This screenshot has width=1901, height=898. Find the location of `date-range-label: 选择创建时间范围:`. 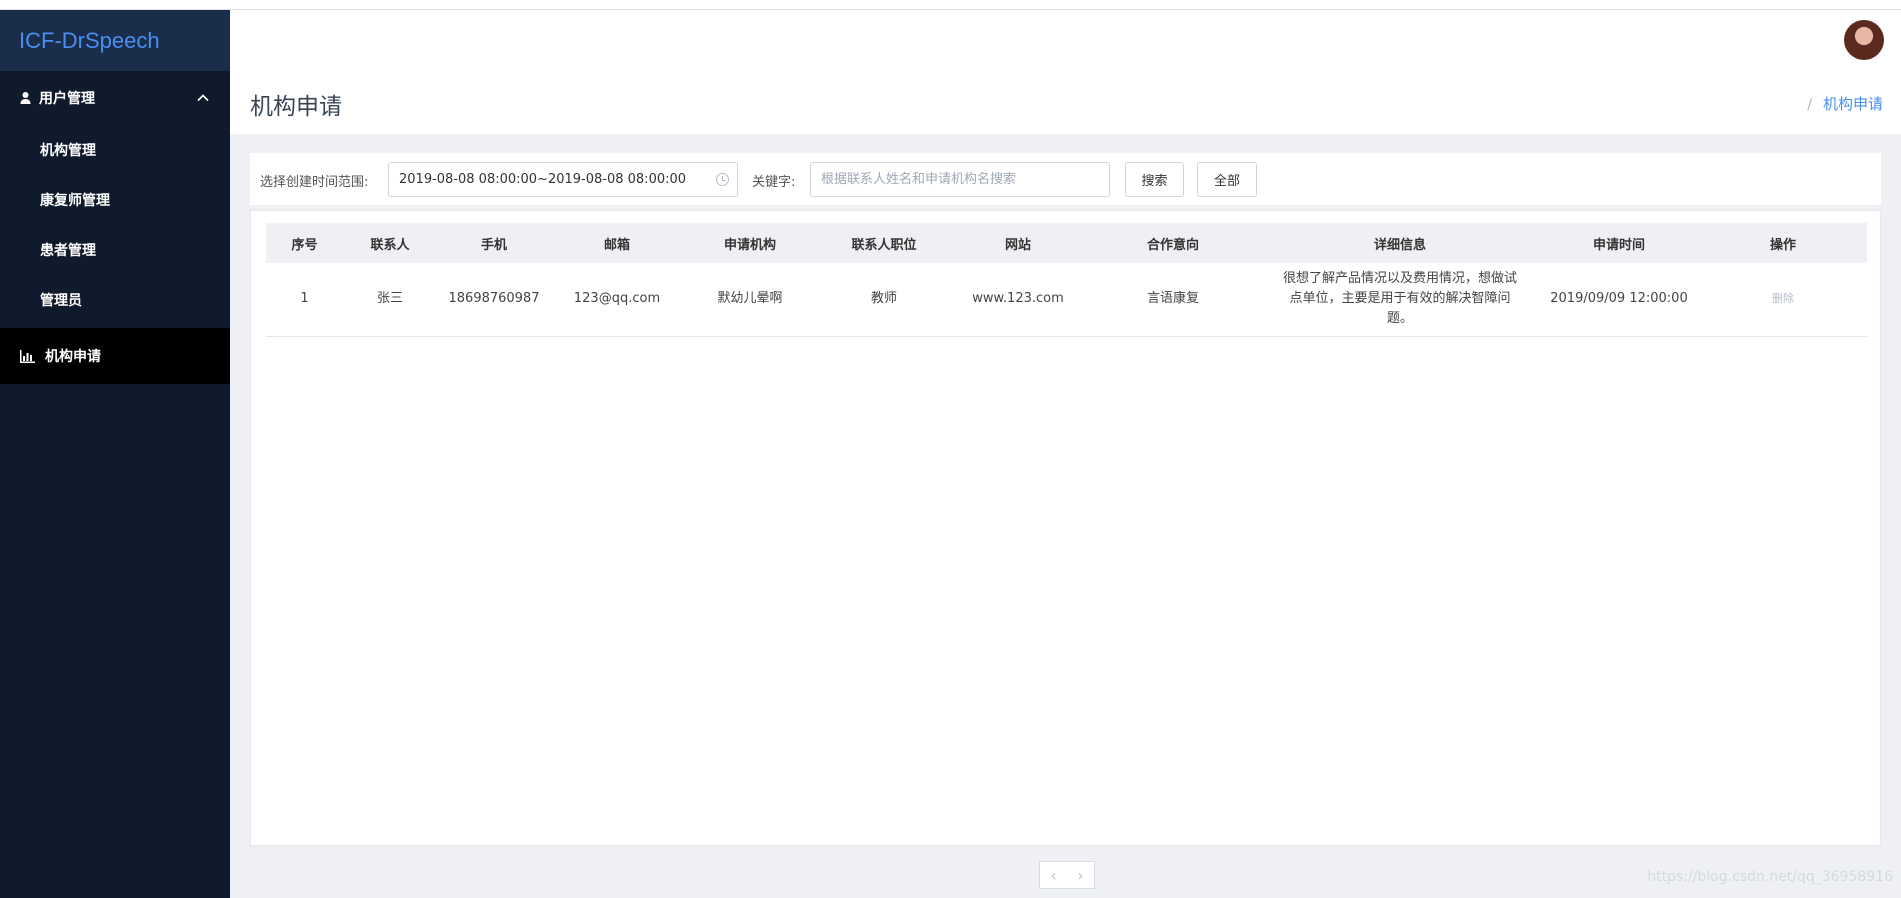

date-range-label: 选择创建时间范围: is located at coordinates (314, 182).